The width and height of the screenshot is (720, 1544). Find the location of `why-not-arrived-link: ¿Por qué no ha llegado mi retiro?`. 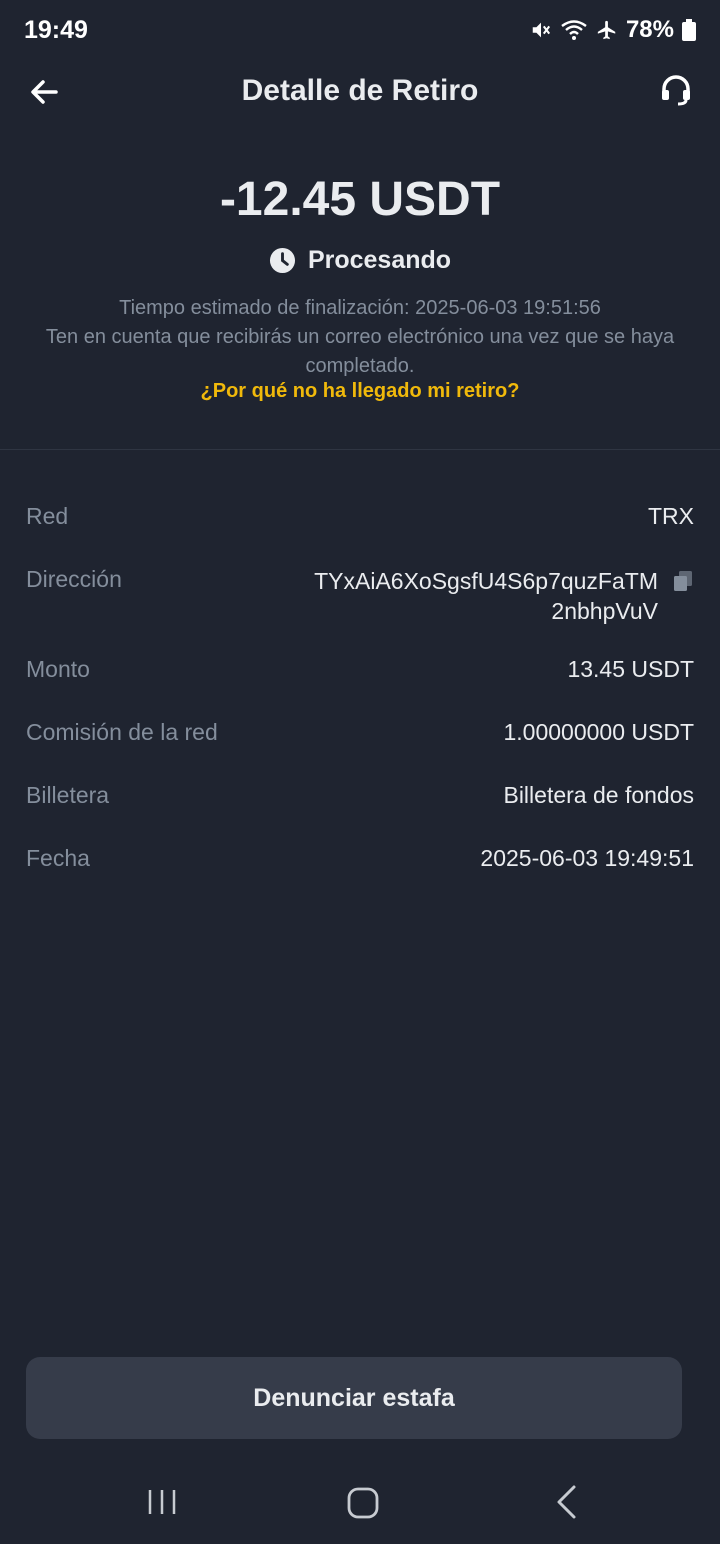

why-not-arrived-link: ¿Por qué no ha llegado mi retiro? is located at coordinates (360, 391).